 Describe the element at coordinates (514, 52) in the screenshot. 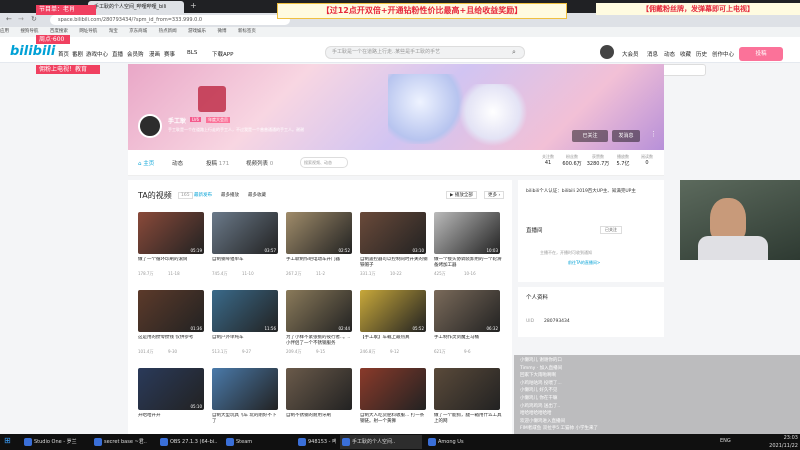

I see `search-icon: ⌕` at that location.